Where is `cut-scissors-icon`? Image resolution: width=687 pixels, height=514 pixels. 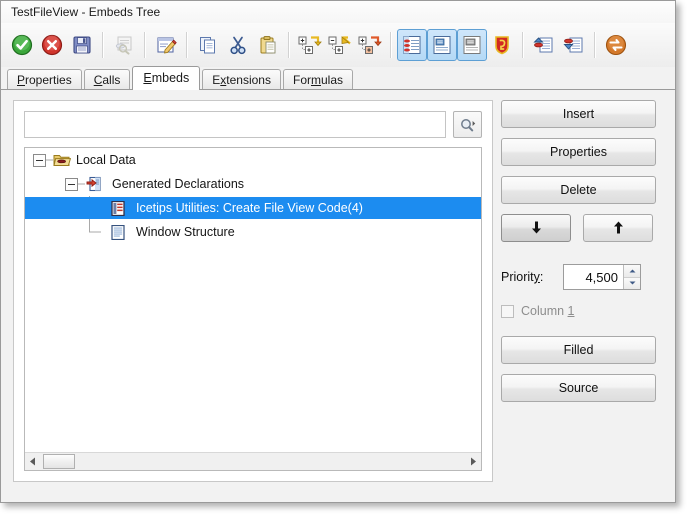 cut-scissors-icon is located at coordinates (238, 45).